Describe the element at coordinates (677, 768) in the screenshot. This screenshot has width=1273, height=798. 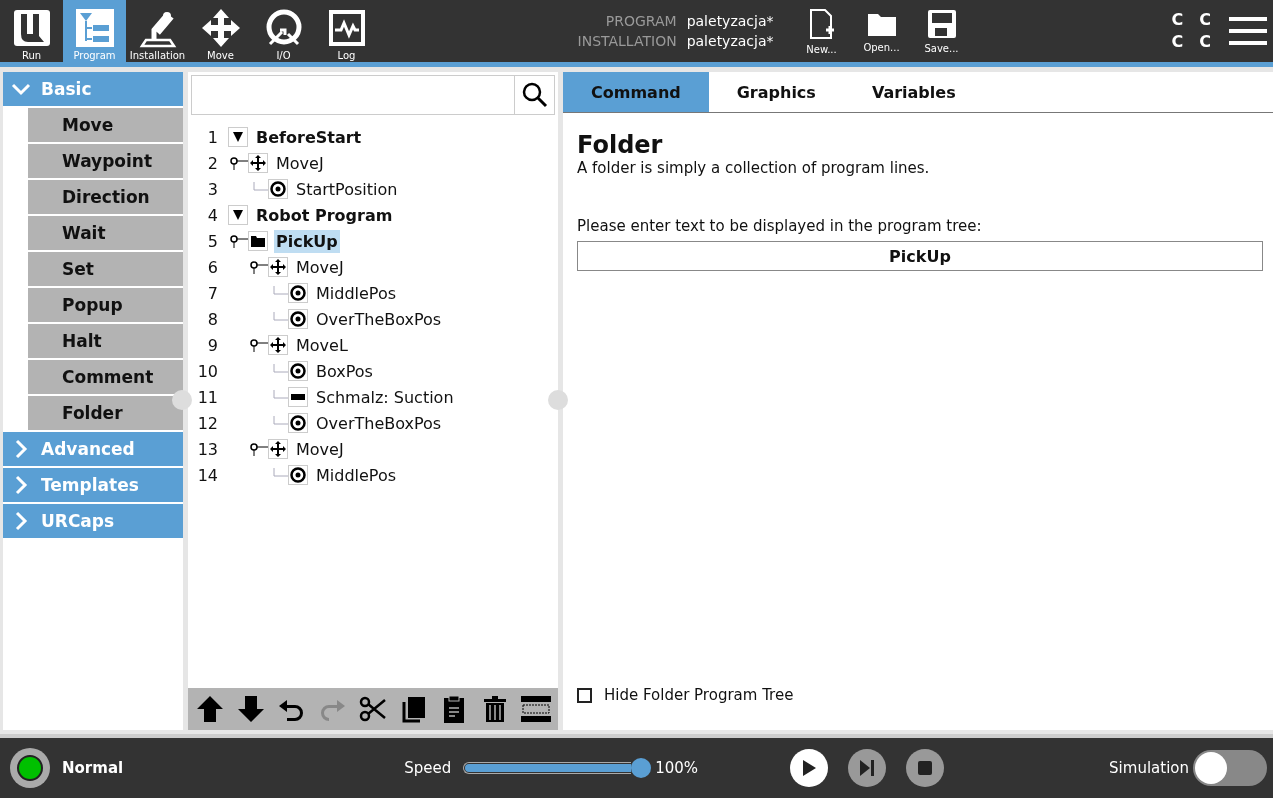
I see `speed-reading: 100%` at that location.